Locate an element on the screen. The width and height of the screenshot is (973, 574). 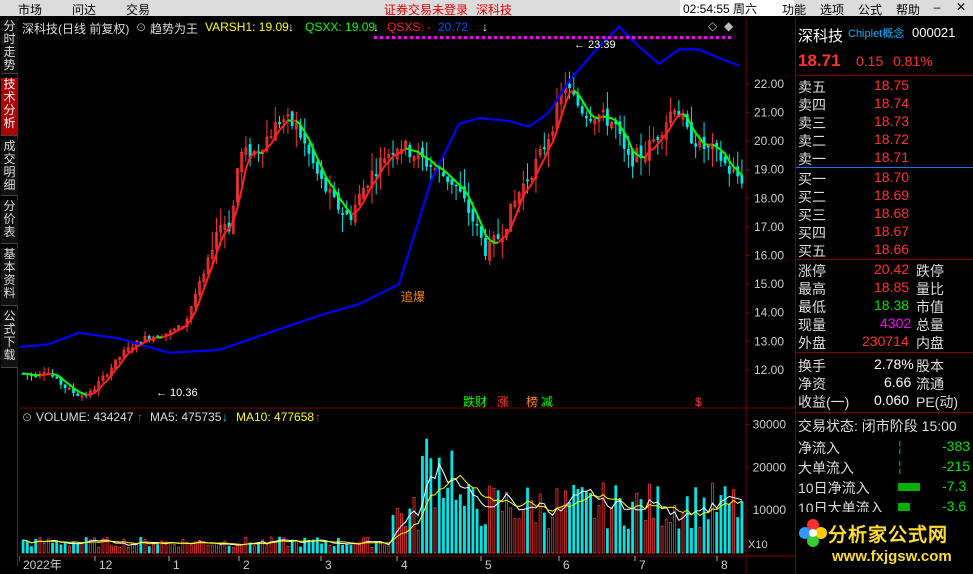
concept-tag: Chiplet概念 is located at coordinates (876, 33).